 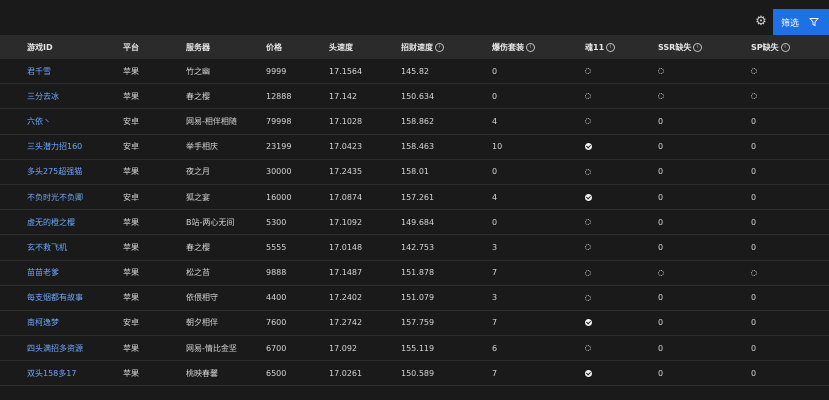 I want to click on table-row: 每支烟都有故事 苹果 依偎相守 4400 17.2402 151.079 3 0 0, so click(x=414, y=298).